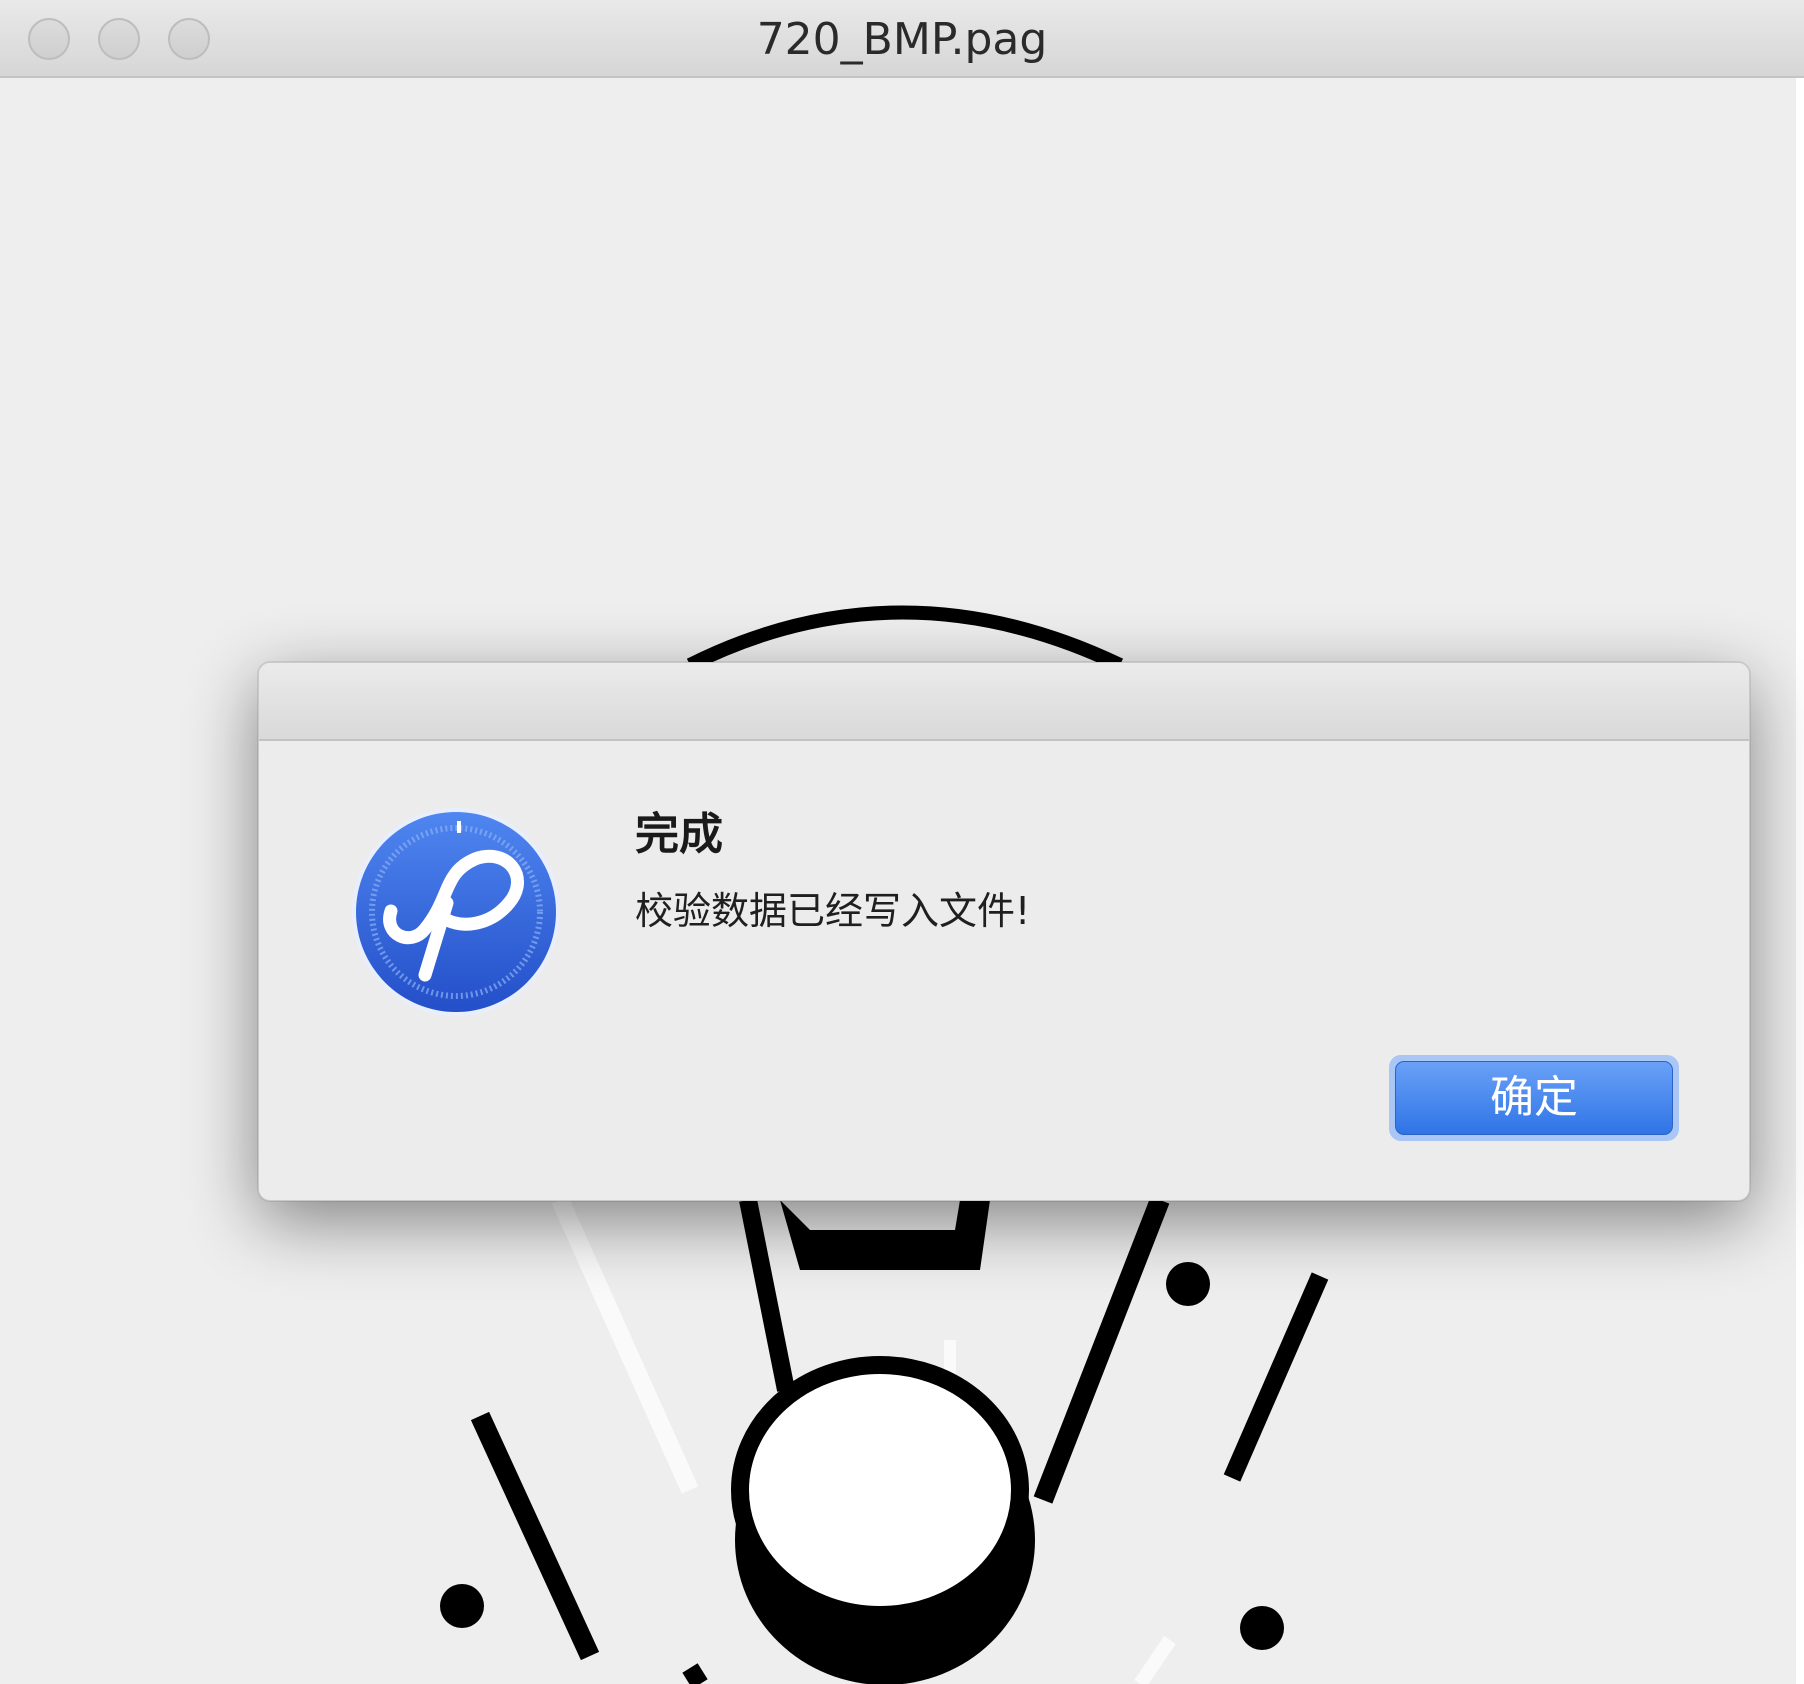 The image size is (1804, 1684). Describe the element at coordinates (679, 834) in the screenshot. I see `alert-title: 完成` at that location.